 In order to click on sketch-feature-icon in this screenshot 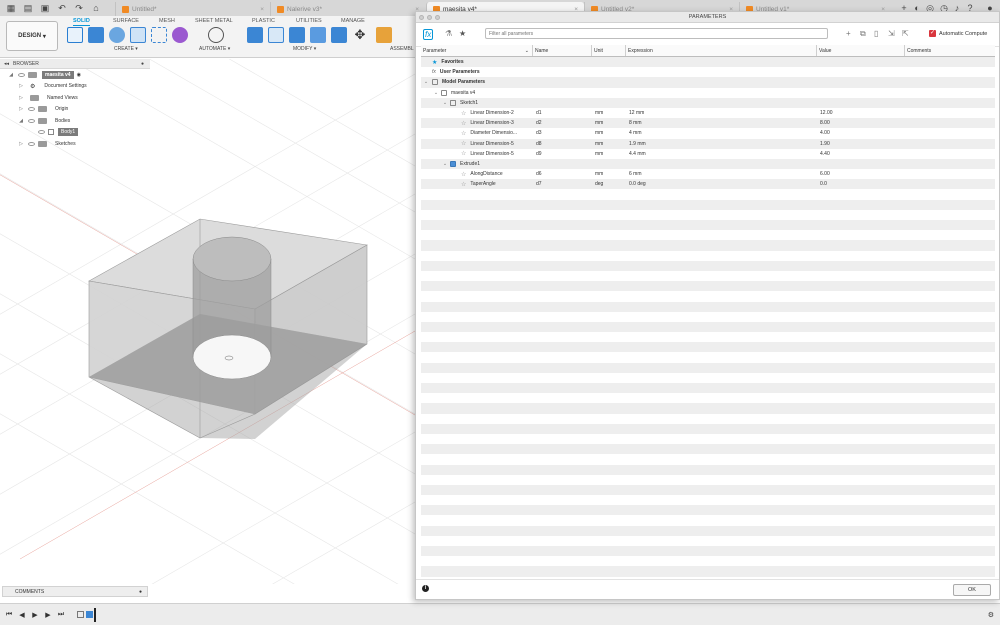, I will do `click(80, 614)`.